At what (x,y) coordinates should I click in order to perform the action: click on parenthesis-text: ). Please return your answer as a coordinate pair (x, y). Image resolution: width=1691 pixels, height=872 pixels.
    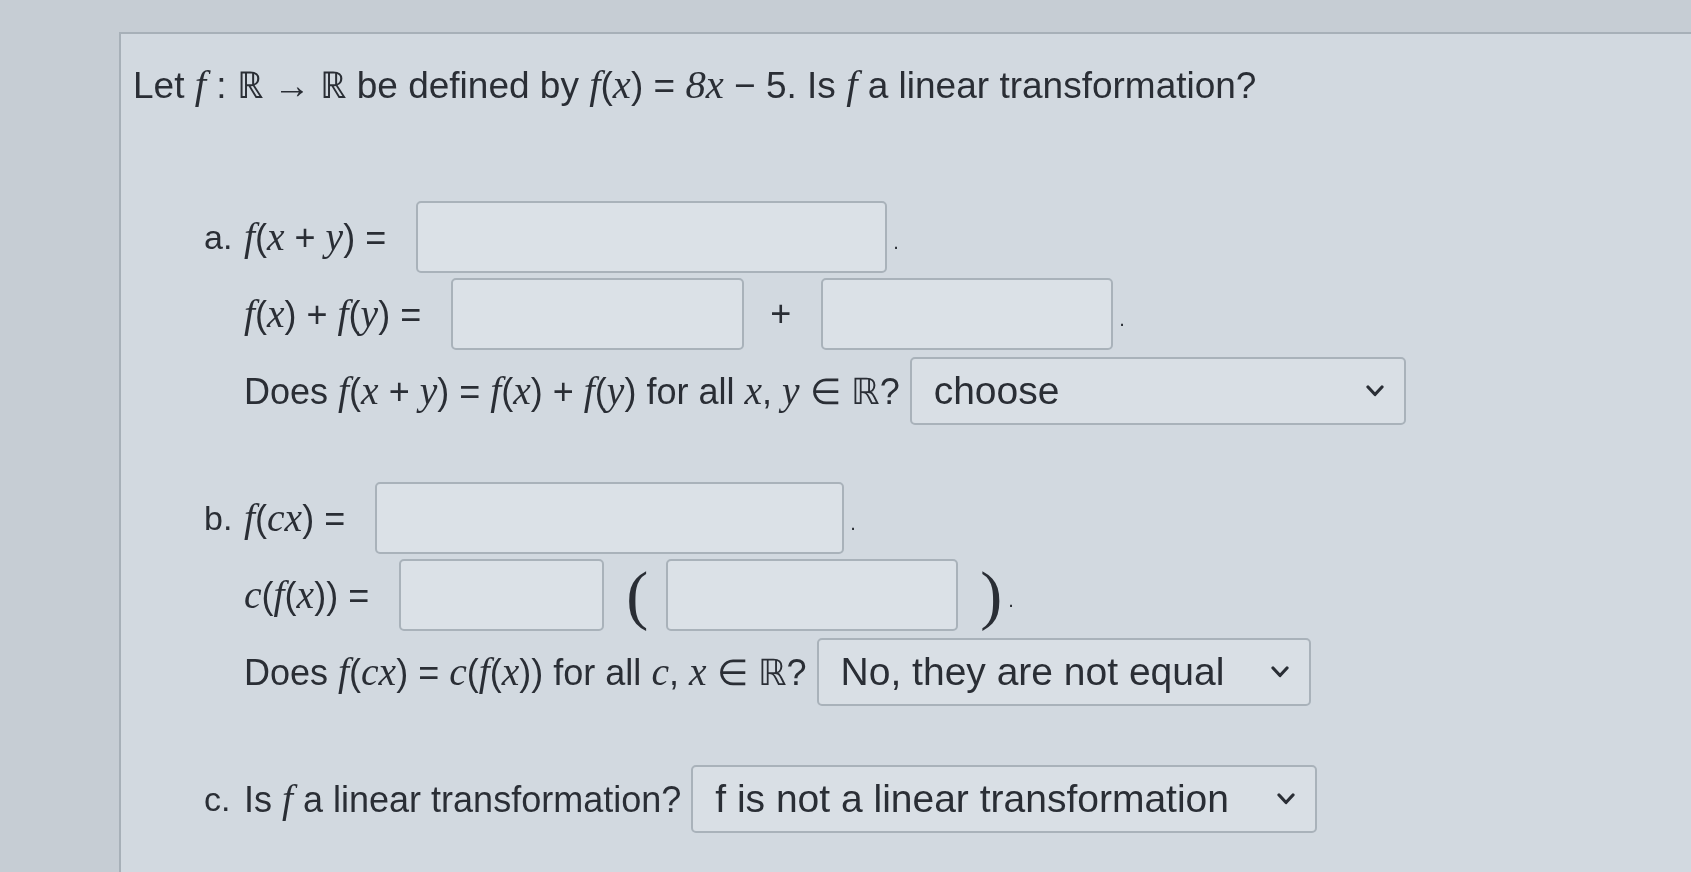
    Looking at the image, I should click on (991, 595).